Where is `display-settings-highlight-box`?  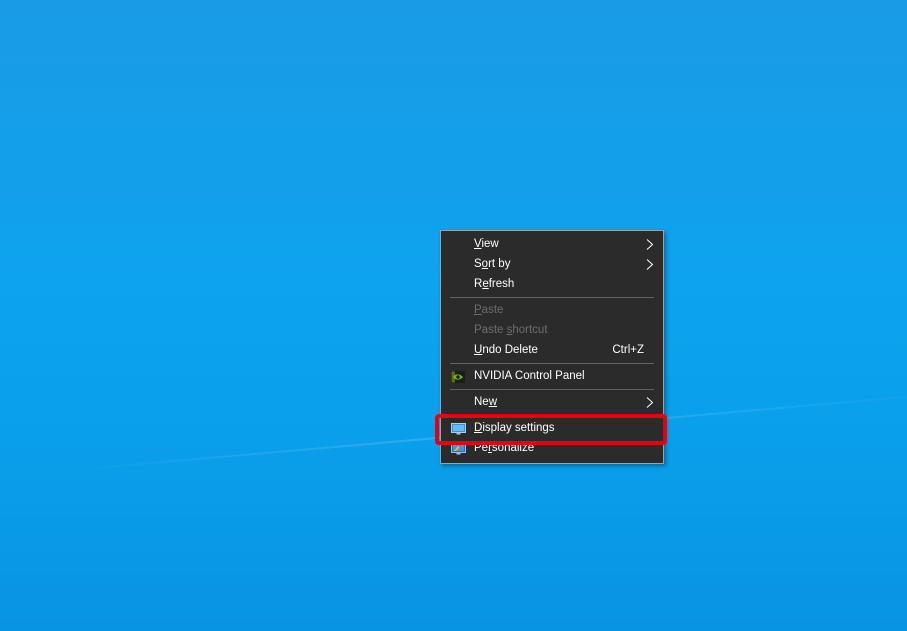 display-settings-highlight-box is located at coordinates (551, 429).